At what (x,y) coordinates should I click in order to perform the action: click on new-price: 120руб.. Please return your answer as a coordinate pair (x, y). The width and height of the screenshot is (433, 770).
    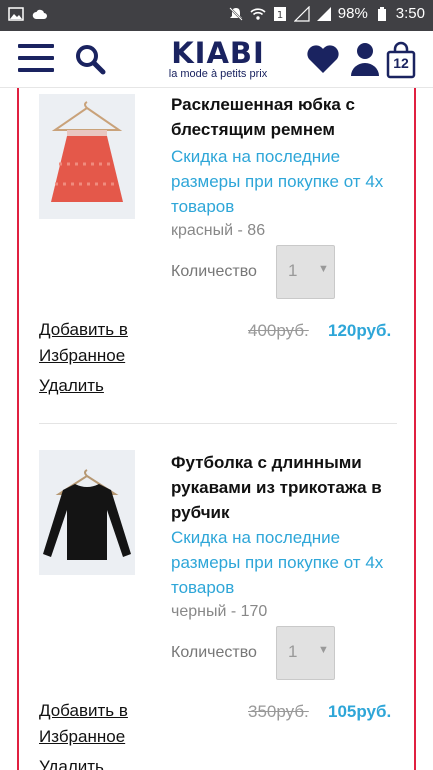
    Looking at the image, I should click on (360, 330).